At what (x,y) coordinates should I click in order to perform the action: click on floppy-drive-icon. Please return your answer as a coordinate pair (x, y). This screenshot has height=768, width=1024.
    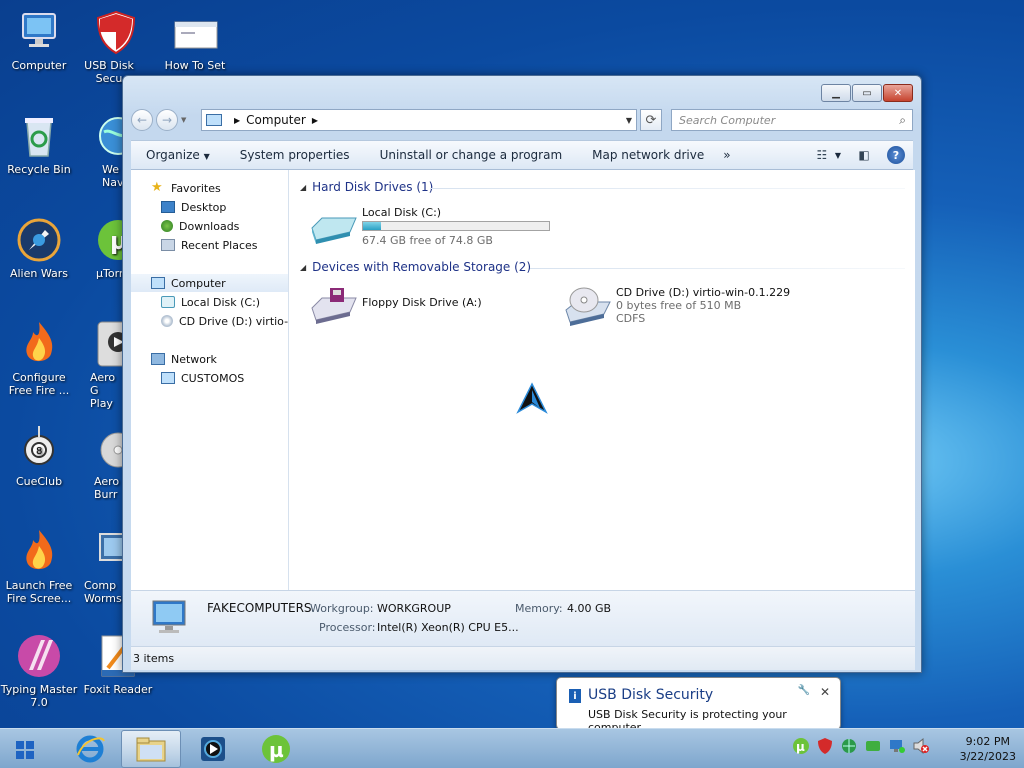
    Looking at the image, I should click on (334, 306).